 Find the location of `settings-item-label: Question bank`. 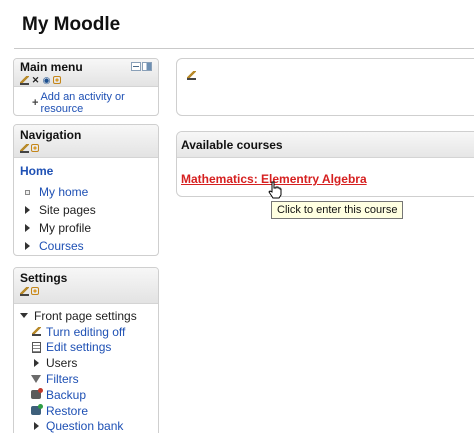

settings-item-label: Question bank is located at coordinates (85, 426).